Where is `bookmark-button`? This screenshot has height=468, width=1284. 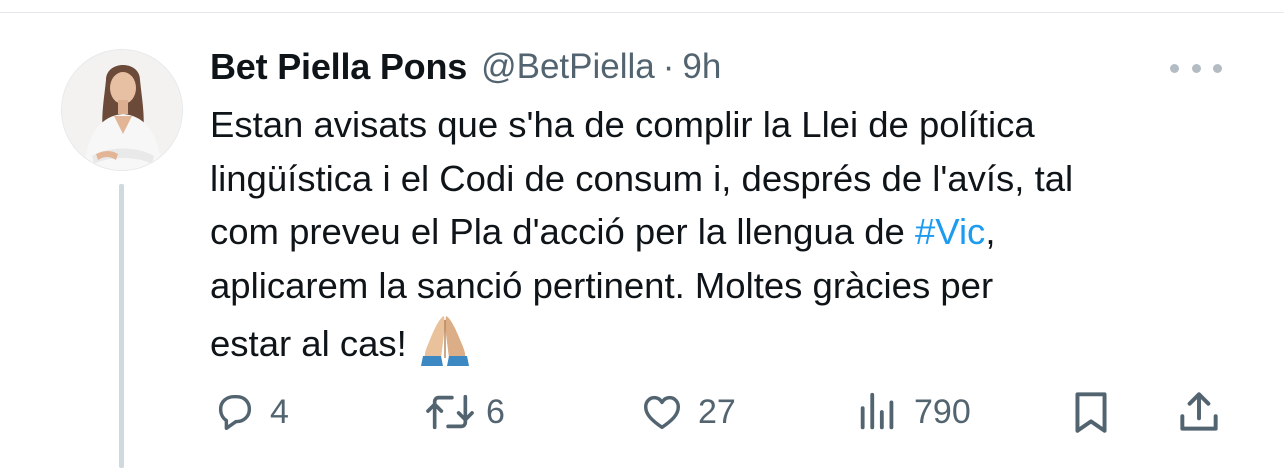
bookmark-button is located at coordinates (1091, 412).